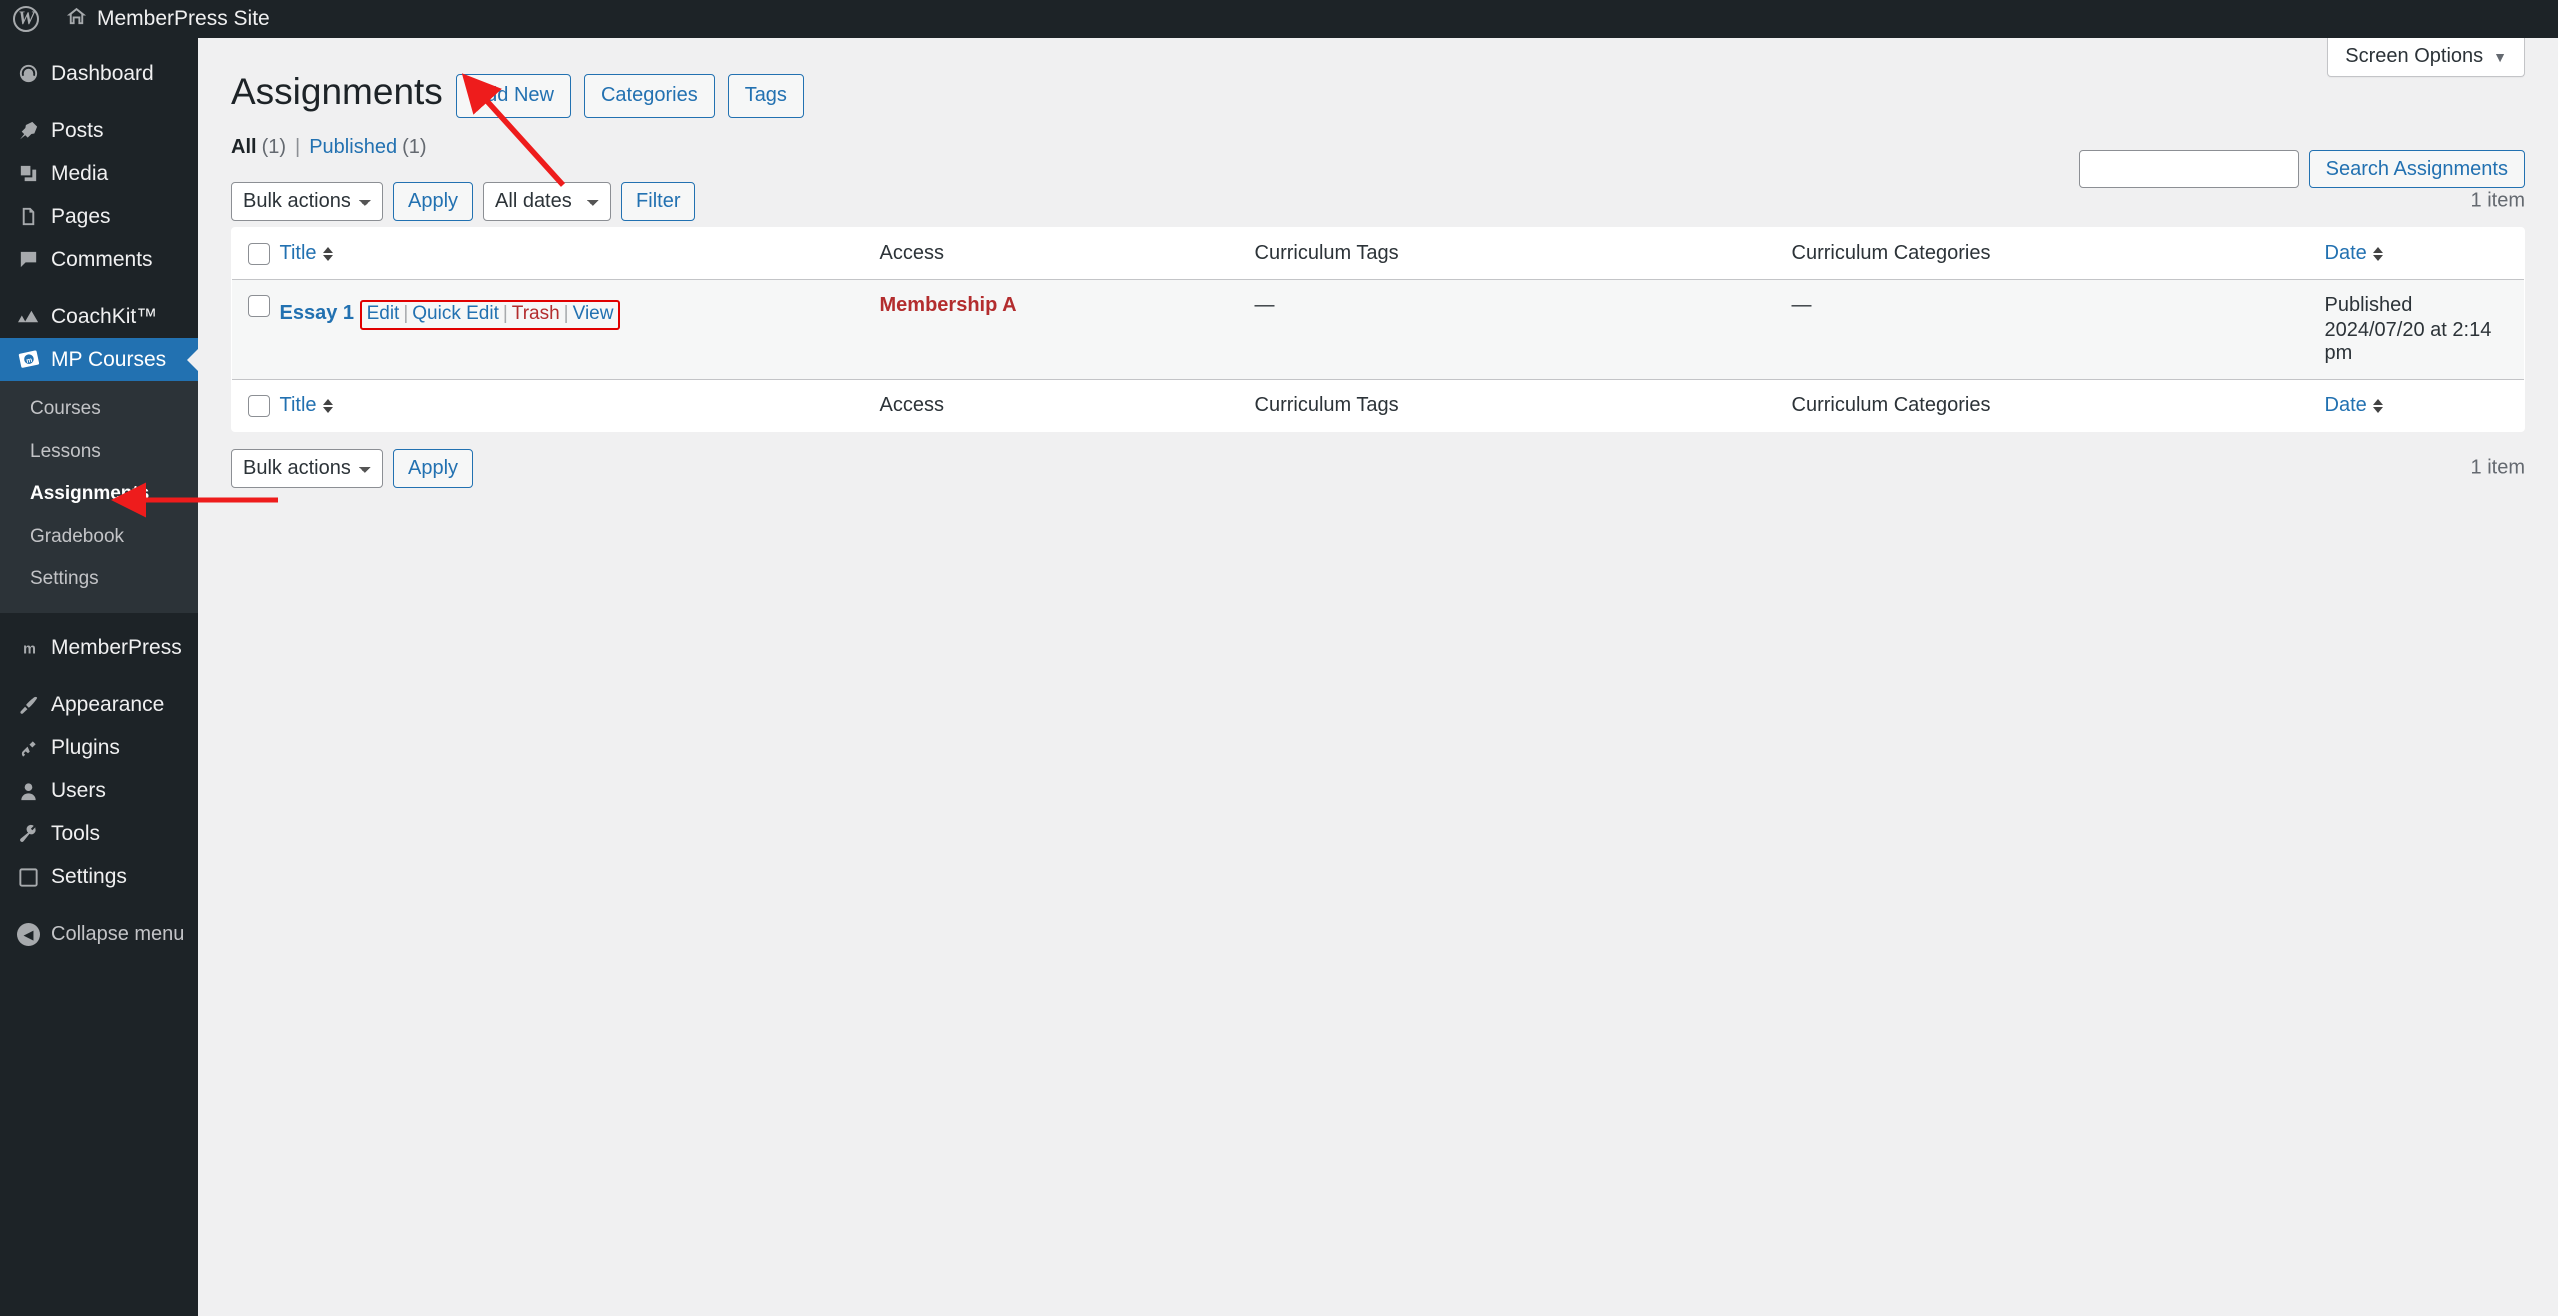 The height and width of the screenshot is (1316, 2558). What do you see at coordinates (80, 173) in the screenshot?
I see `sidebar-item-label: Media` at bounding box center [80, 173].